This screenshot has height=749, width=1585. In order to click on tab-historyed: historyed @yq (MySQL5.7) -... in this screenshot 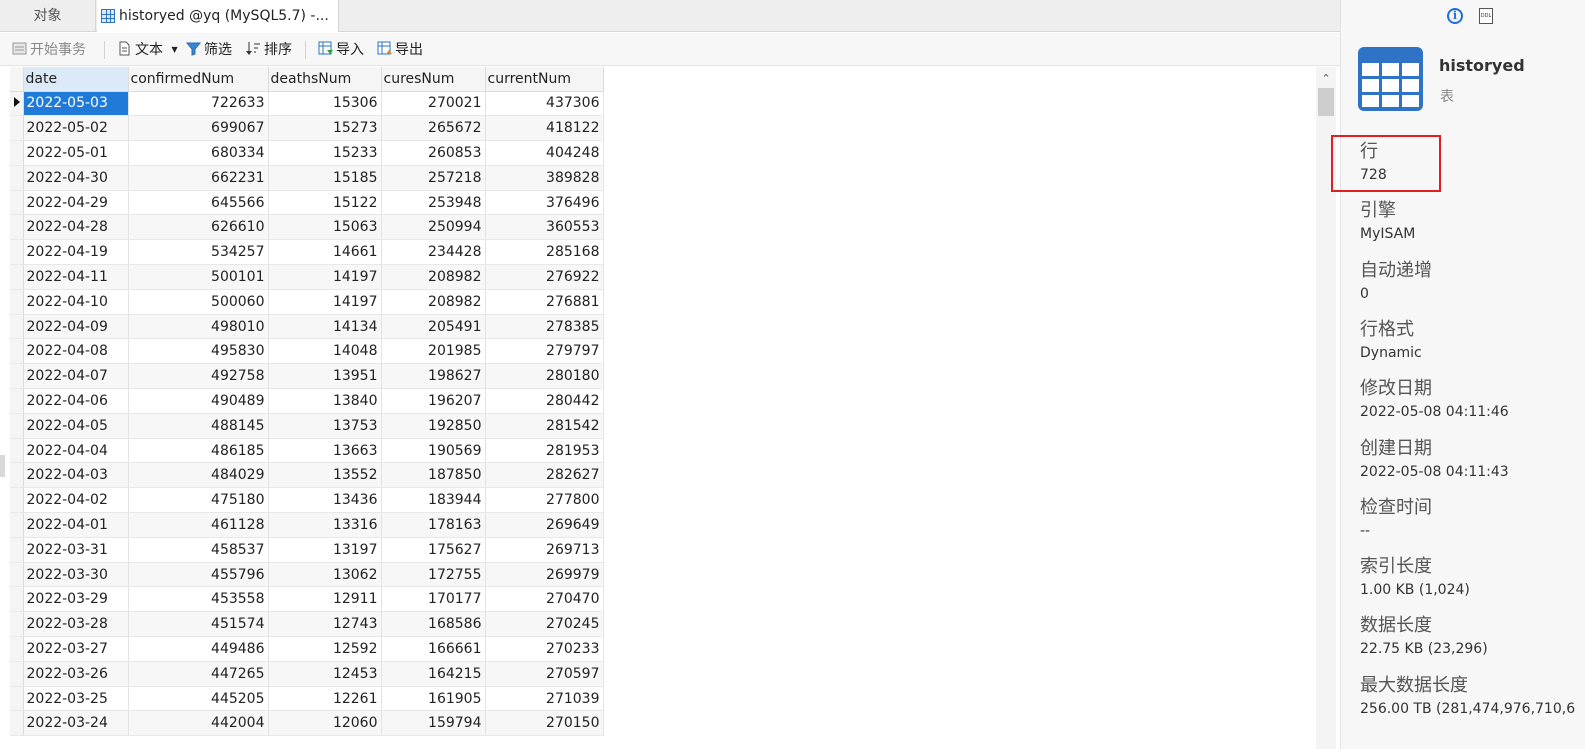, I will do `click(218, 16)`.